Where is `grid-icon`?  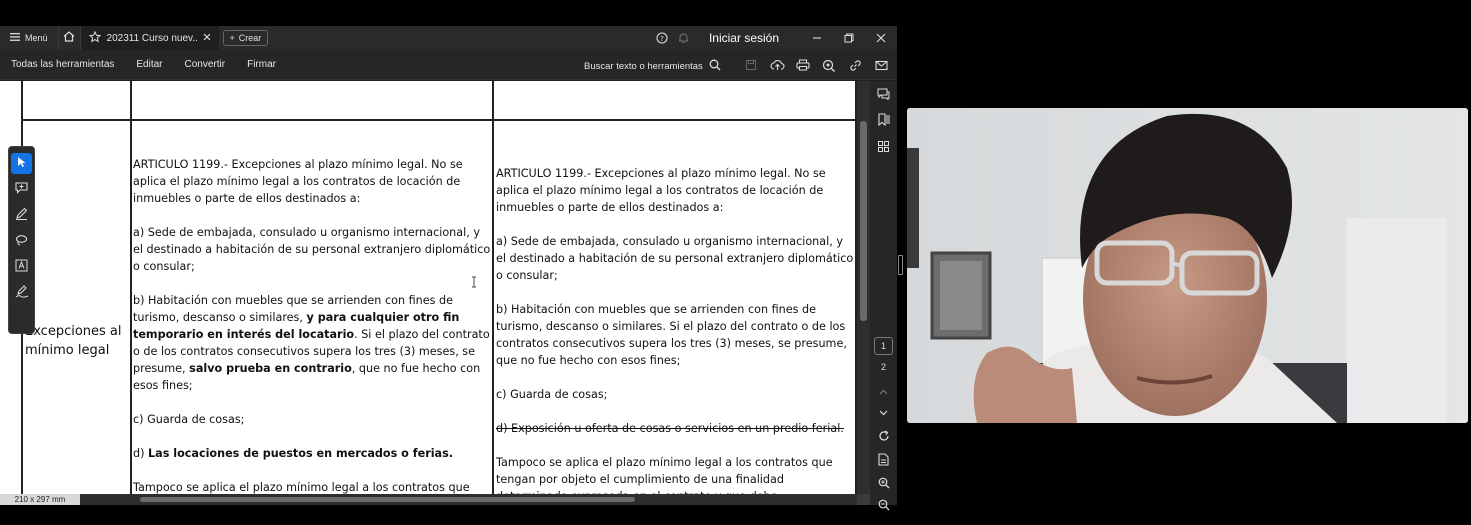
grid-icon is located at coordinates (883, 148).